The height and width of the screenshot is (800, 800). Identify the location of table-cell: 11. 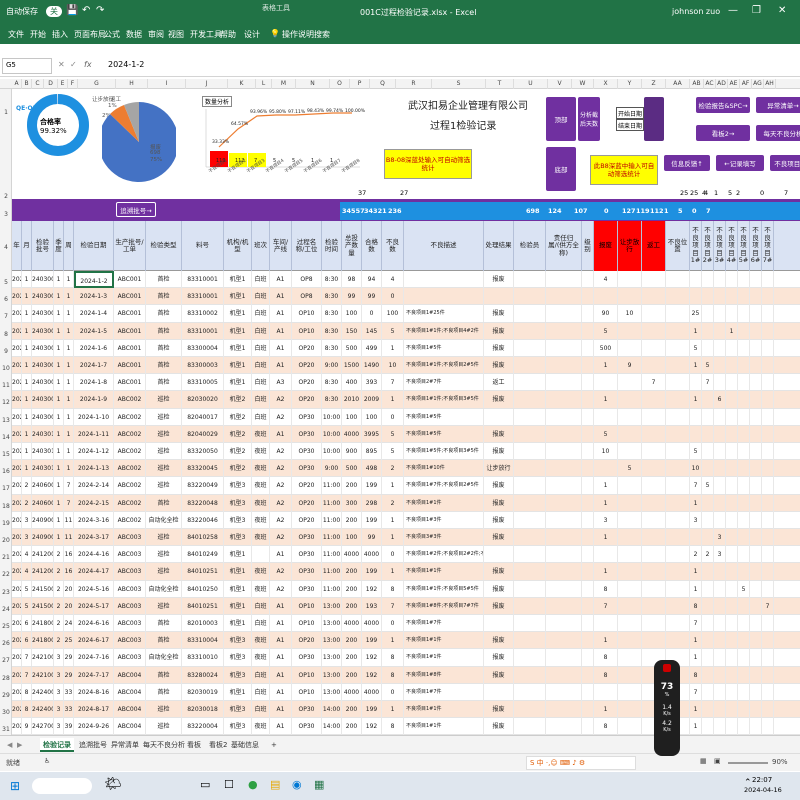
(69, 537).